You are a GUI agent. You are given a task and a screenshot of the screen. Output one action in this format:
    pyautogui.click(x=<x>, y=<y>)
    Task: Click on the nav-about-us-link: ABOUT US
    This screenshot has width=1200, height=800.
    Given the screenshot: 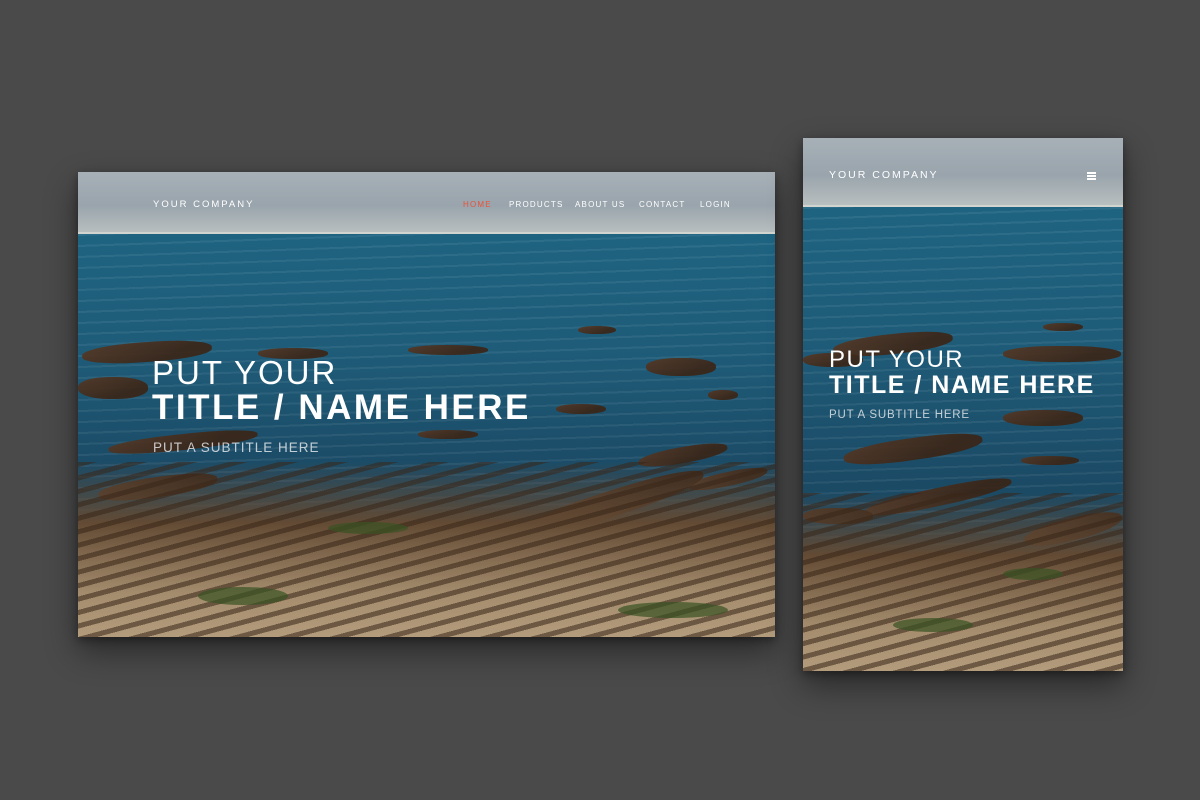 What is the action you would take?
    pyautogui.click(x=600, y=204)
    